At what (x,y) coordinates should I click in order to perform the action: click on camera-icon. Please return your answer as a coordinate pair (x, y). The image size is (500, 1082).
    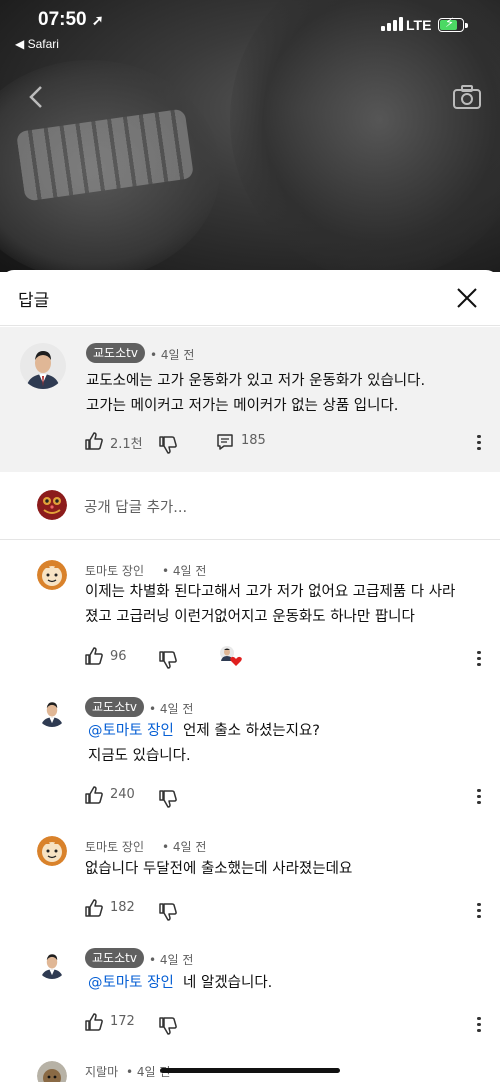
    Looking at the image, I should click on (467, 97).